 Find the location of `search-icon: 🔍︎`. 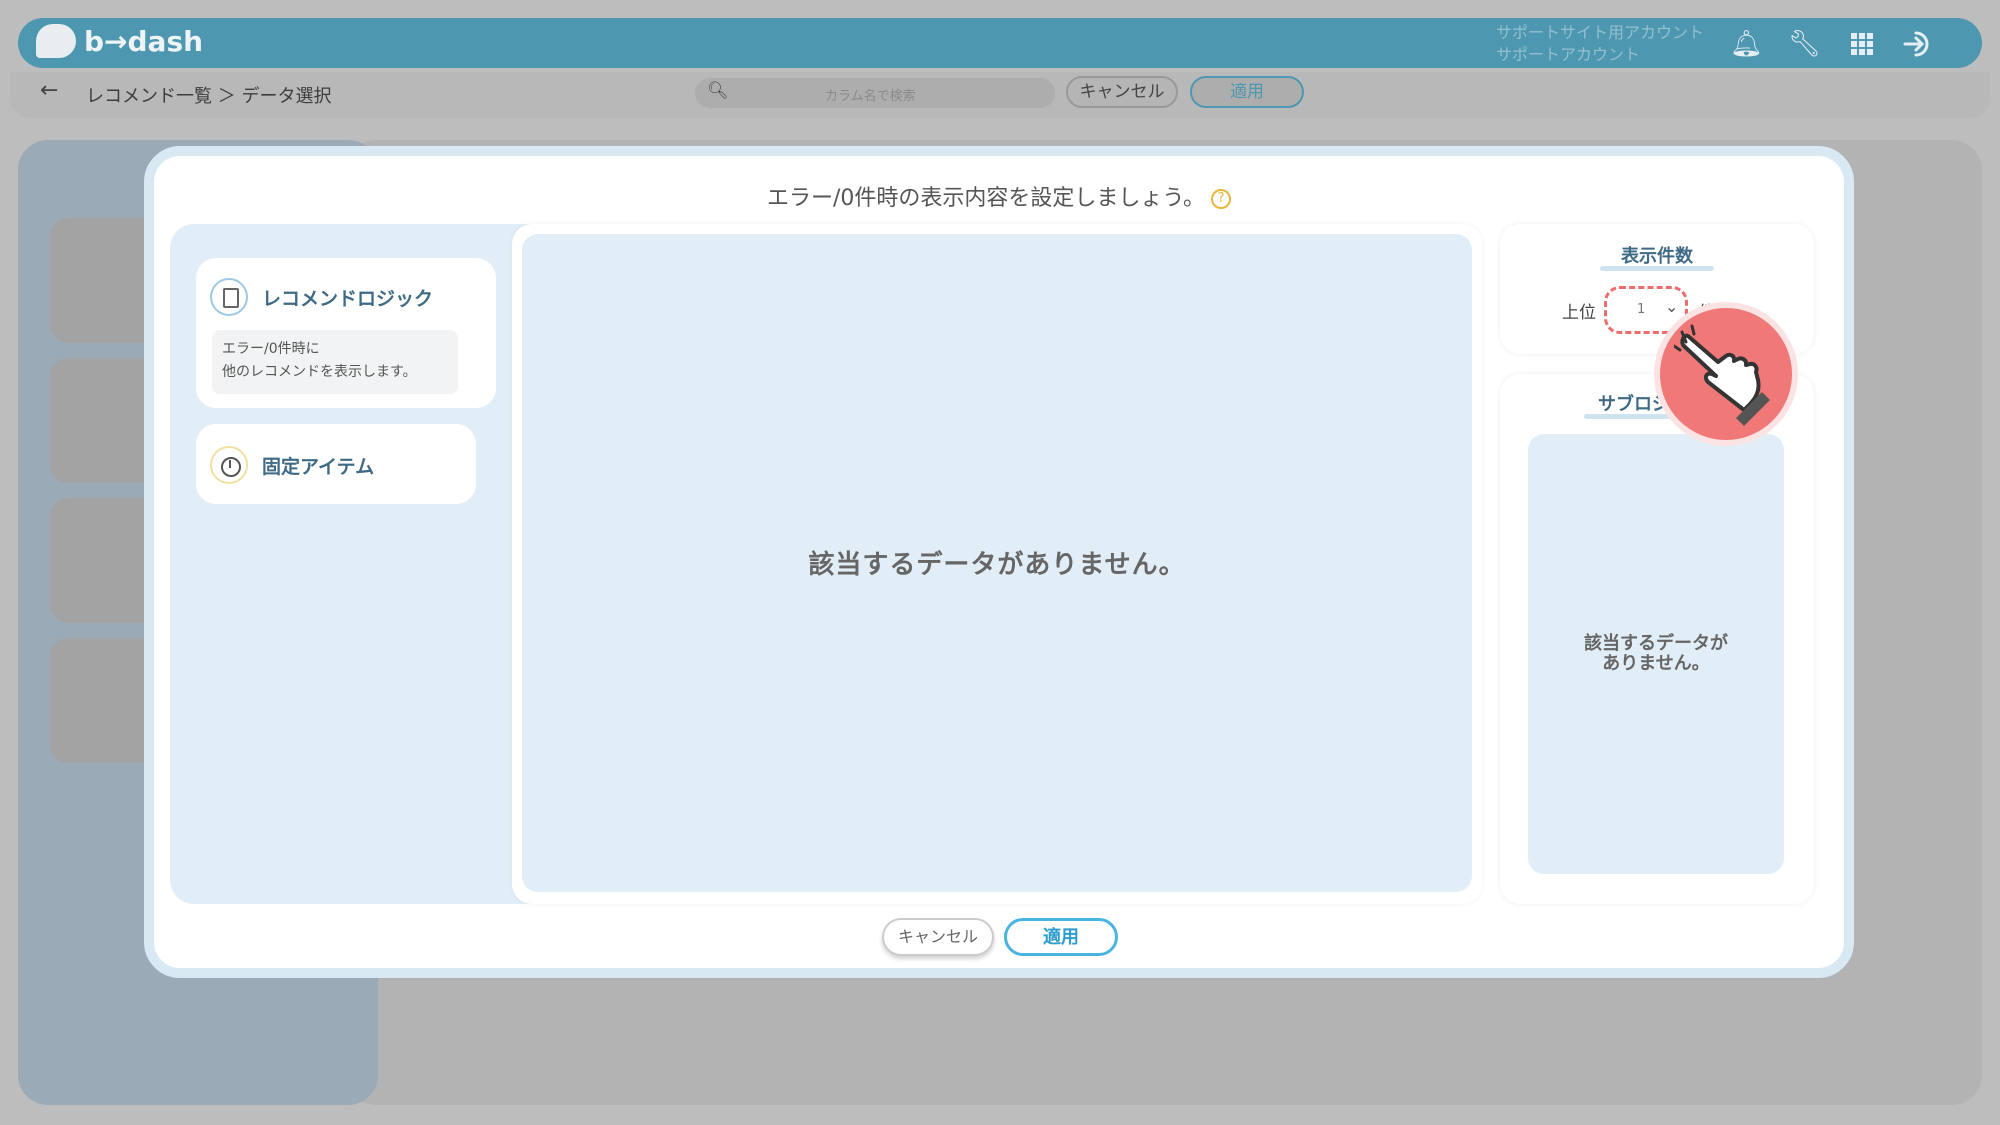

search-icon: 🔍︎ is located at coordinates (718, 91).